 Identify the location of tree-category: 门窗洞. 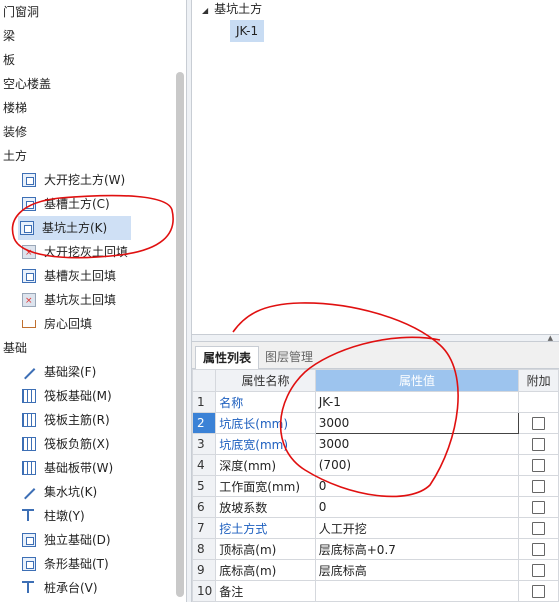
(21, 12).